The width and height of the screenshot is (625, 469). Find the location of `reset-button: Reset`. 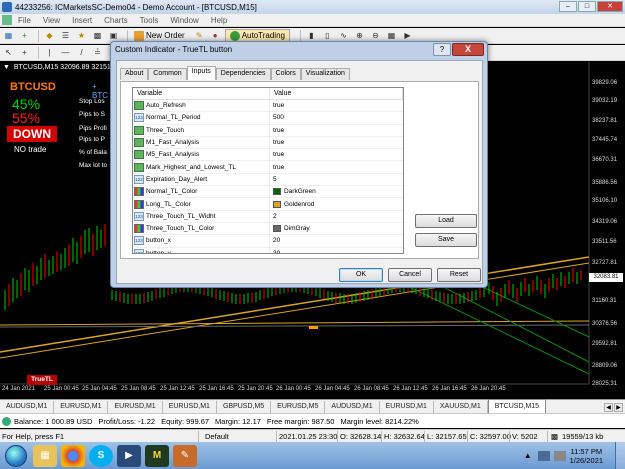

reset-button: Reset is located at coordinates (459, 275).